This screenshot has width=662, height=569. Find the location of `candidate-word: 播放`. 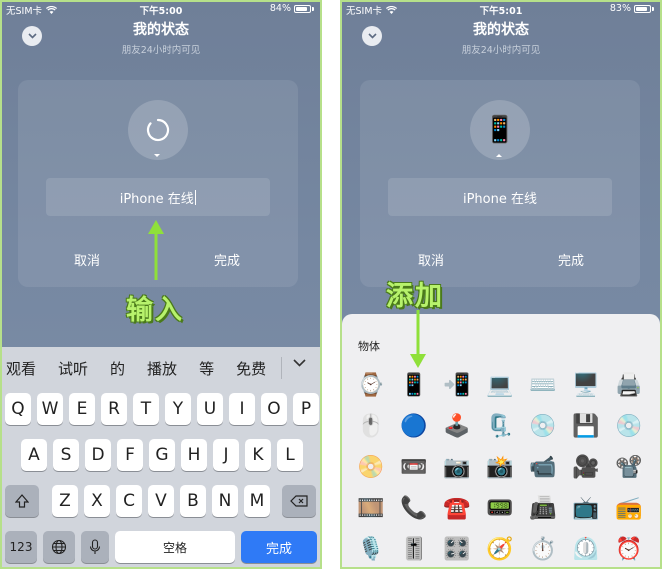

candidate-word: 播放 is located at coordinates (162, 368).